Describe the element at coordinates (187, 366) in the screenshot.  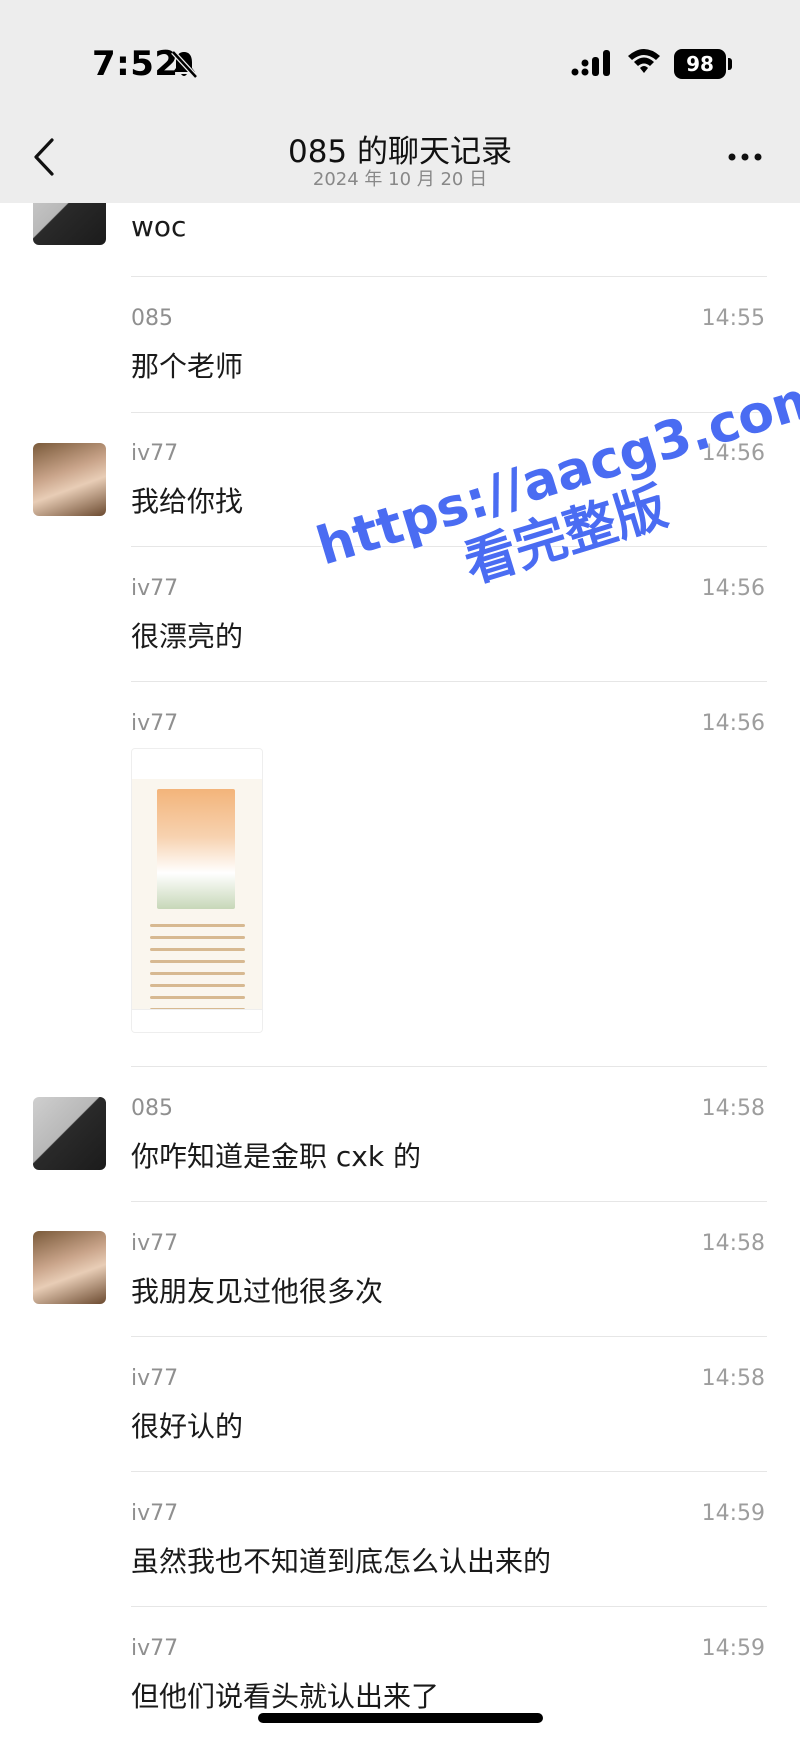
I see `message-text: 那个老师` at that location.